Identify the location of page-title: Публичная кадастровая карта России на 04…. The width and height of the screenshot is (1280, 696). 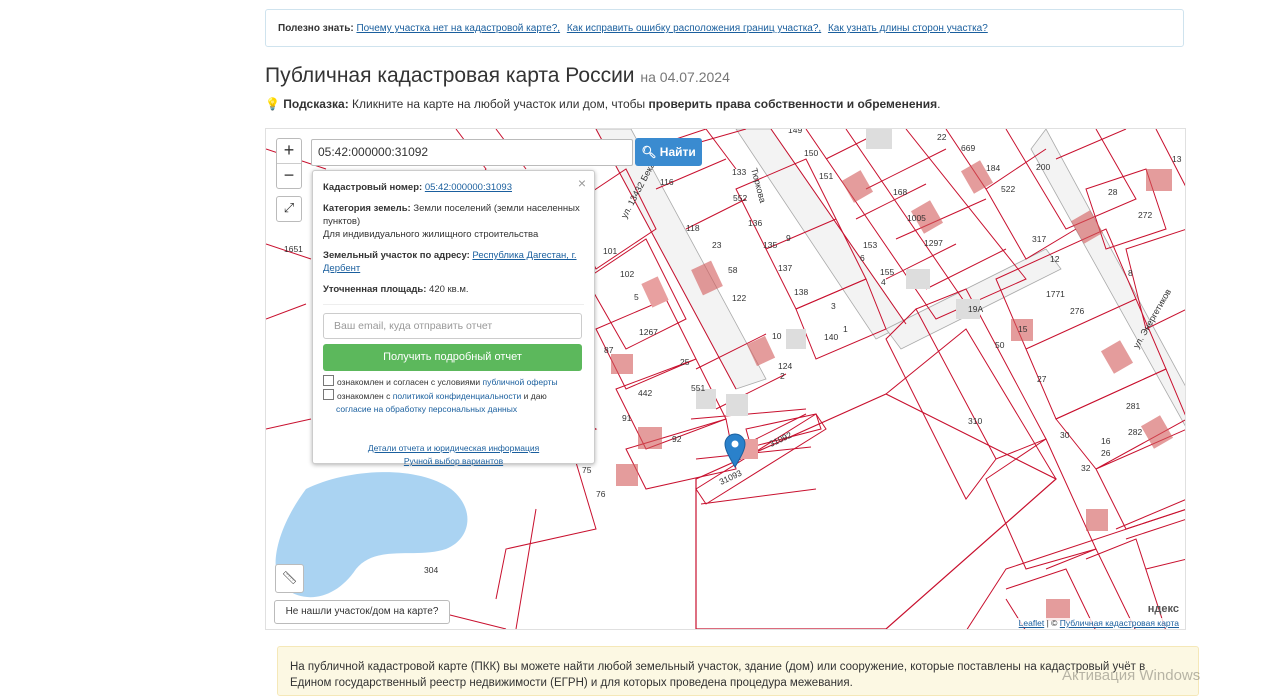
(497, 76).